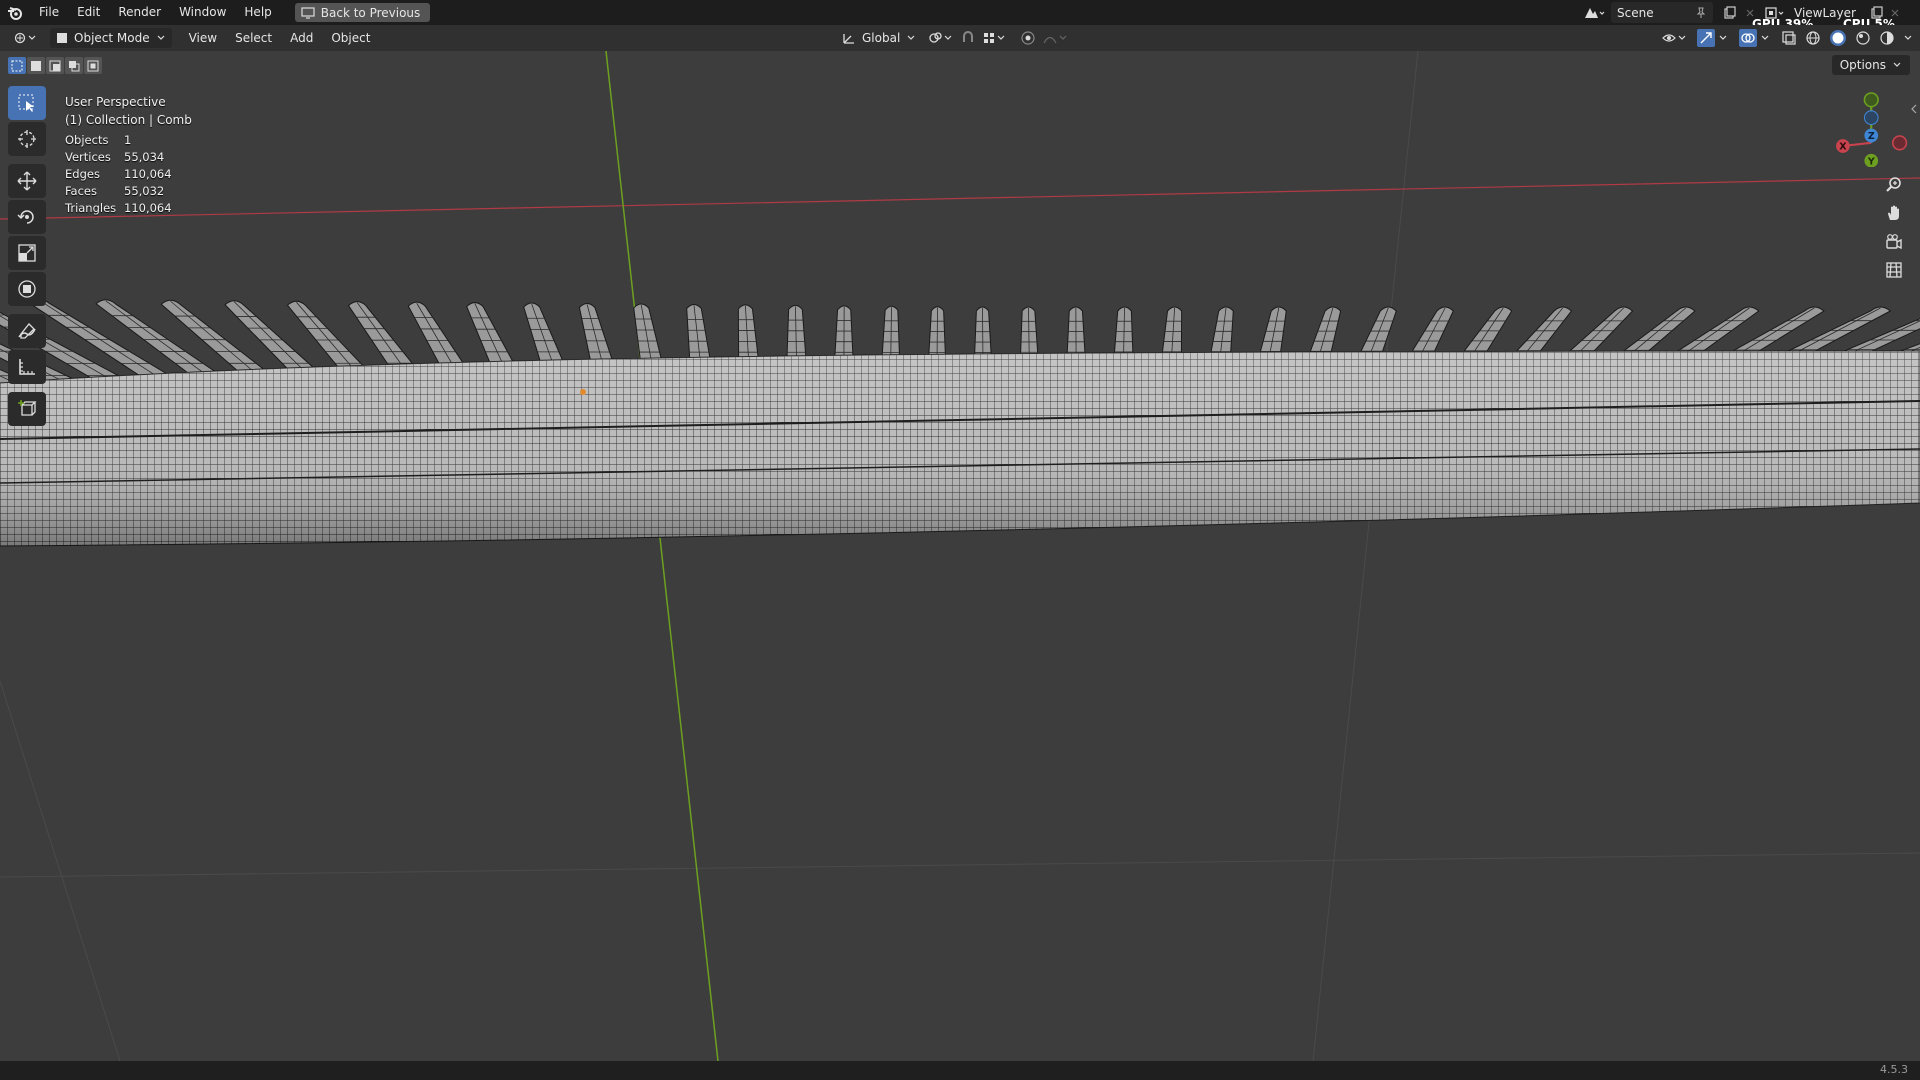  Describe the element at coordinates (74, 65) in the screenshot. I see `select-invert-button` at that location.